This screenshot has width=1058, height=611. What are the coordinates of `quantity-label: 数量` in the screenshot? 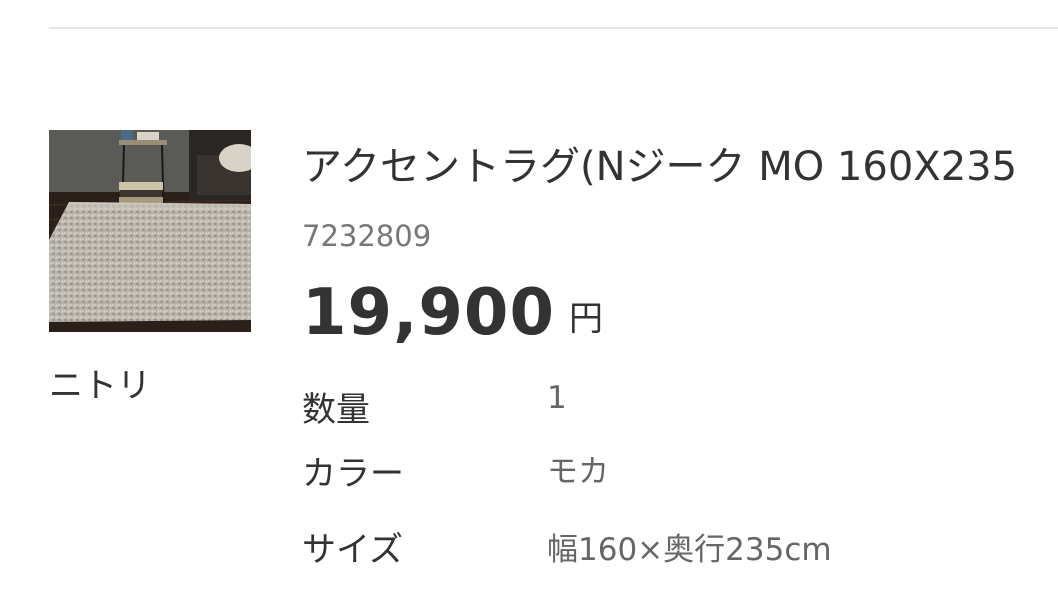 It's located at (336, 410).